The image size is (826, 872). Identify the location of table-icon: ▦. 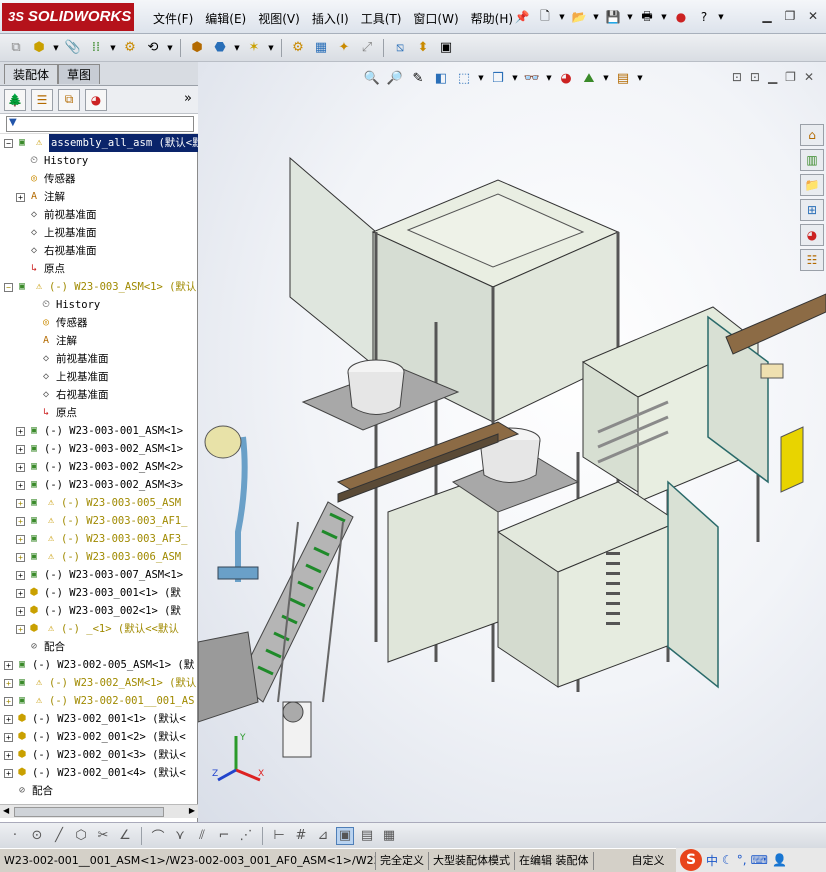
(389, 836).